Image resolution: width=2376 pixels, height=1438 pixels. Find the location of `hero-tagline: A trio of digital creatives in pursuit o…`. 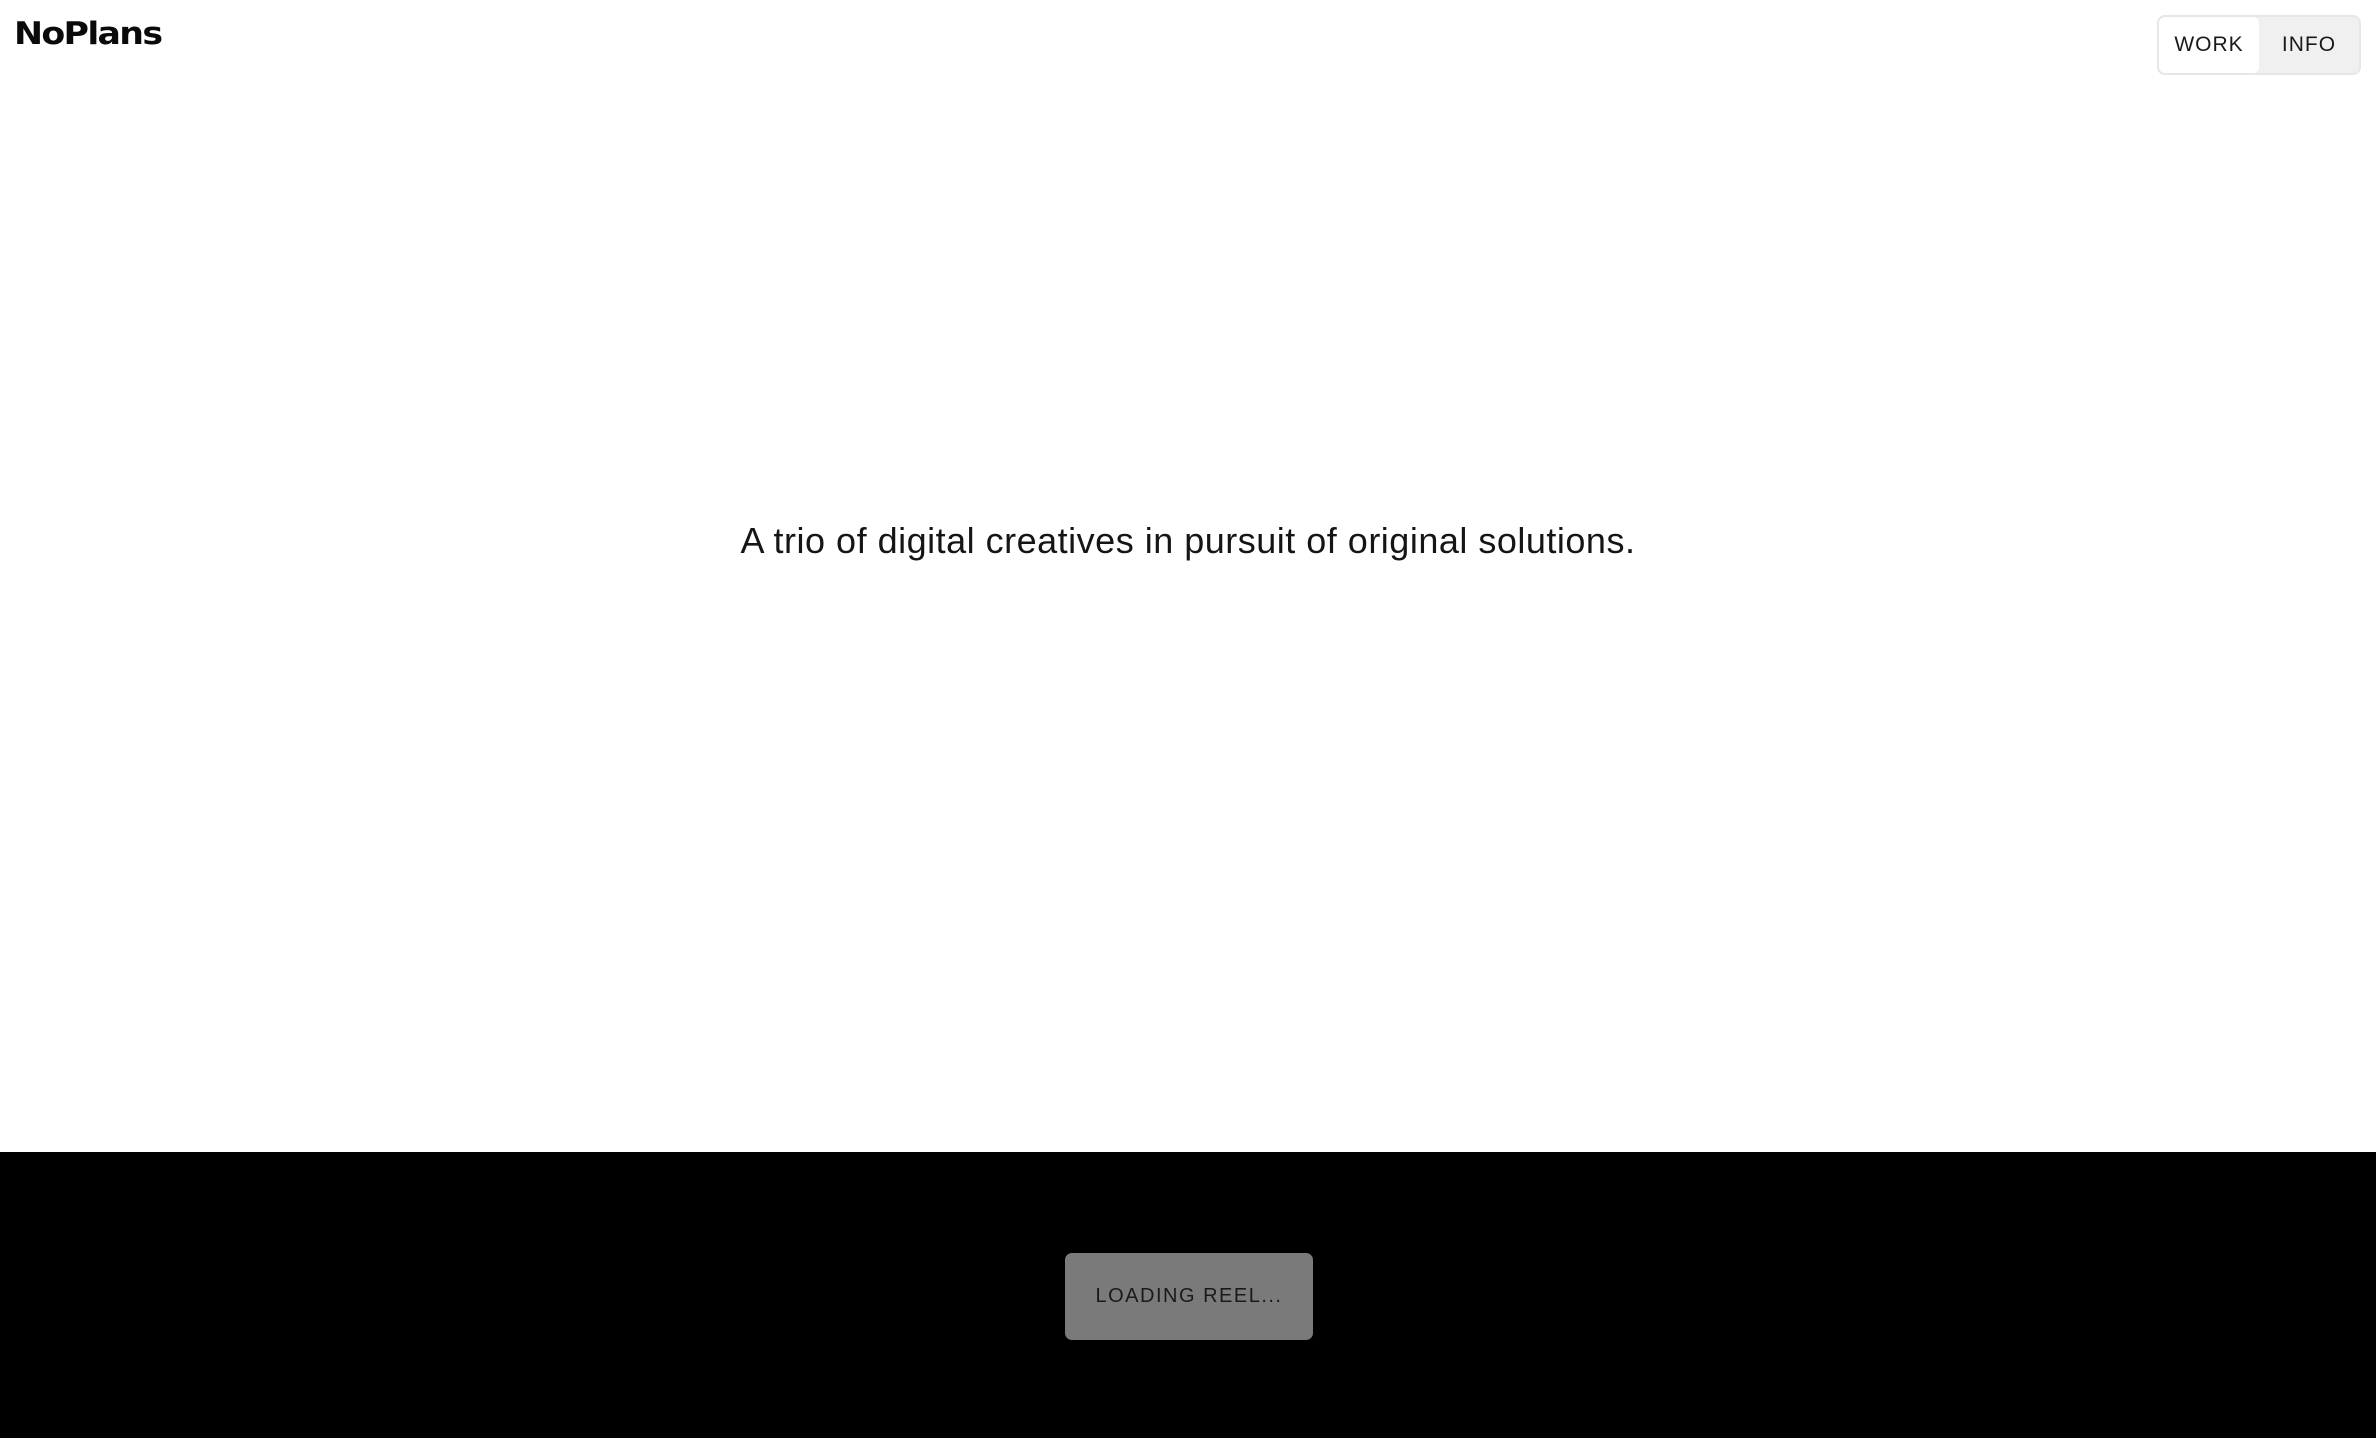

hero-tagline: A trio of digital creatives in pursuit o… is located at coordinates (1188, 540).